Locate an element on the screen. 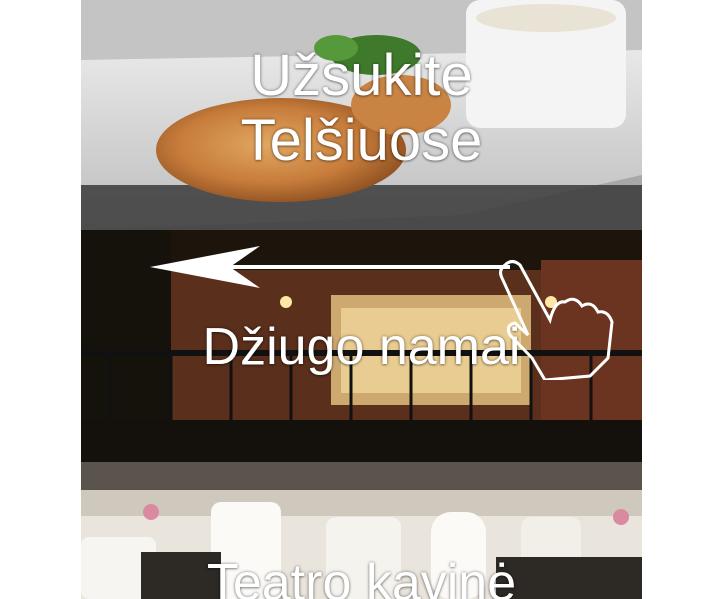 The height and width of the screenshot is (599, 722). card-title: Džiugo namai is located at coordinates (361, 347).